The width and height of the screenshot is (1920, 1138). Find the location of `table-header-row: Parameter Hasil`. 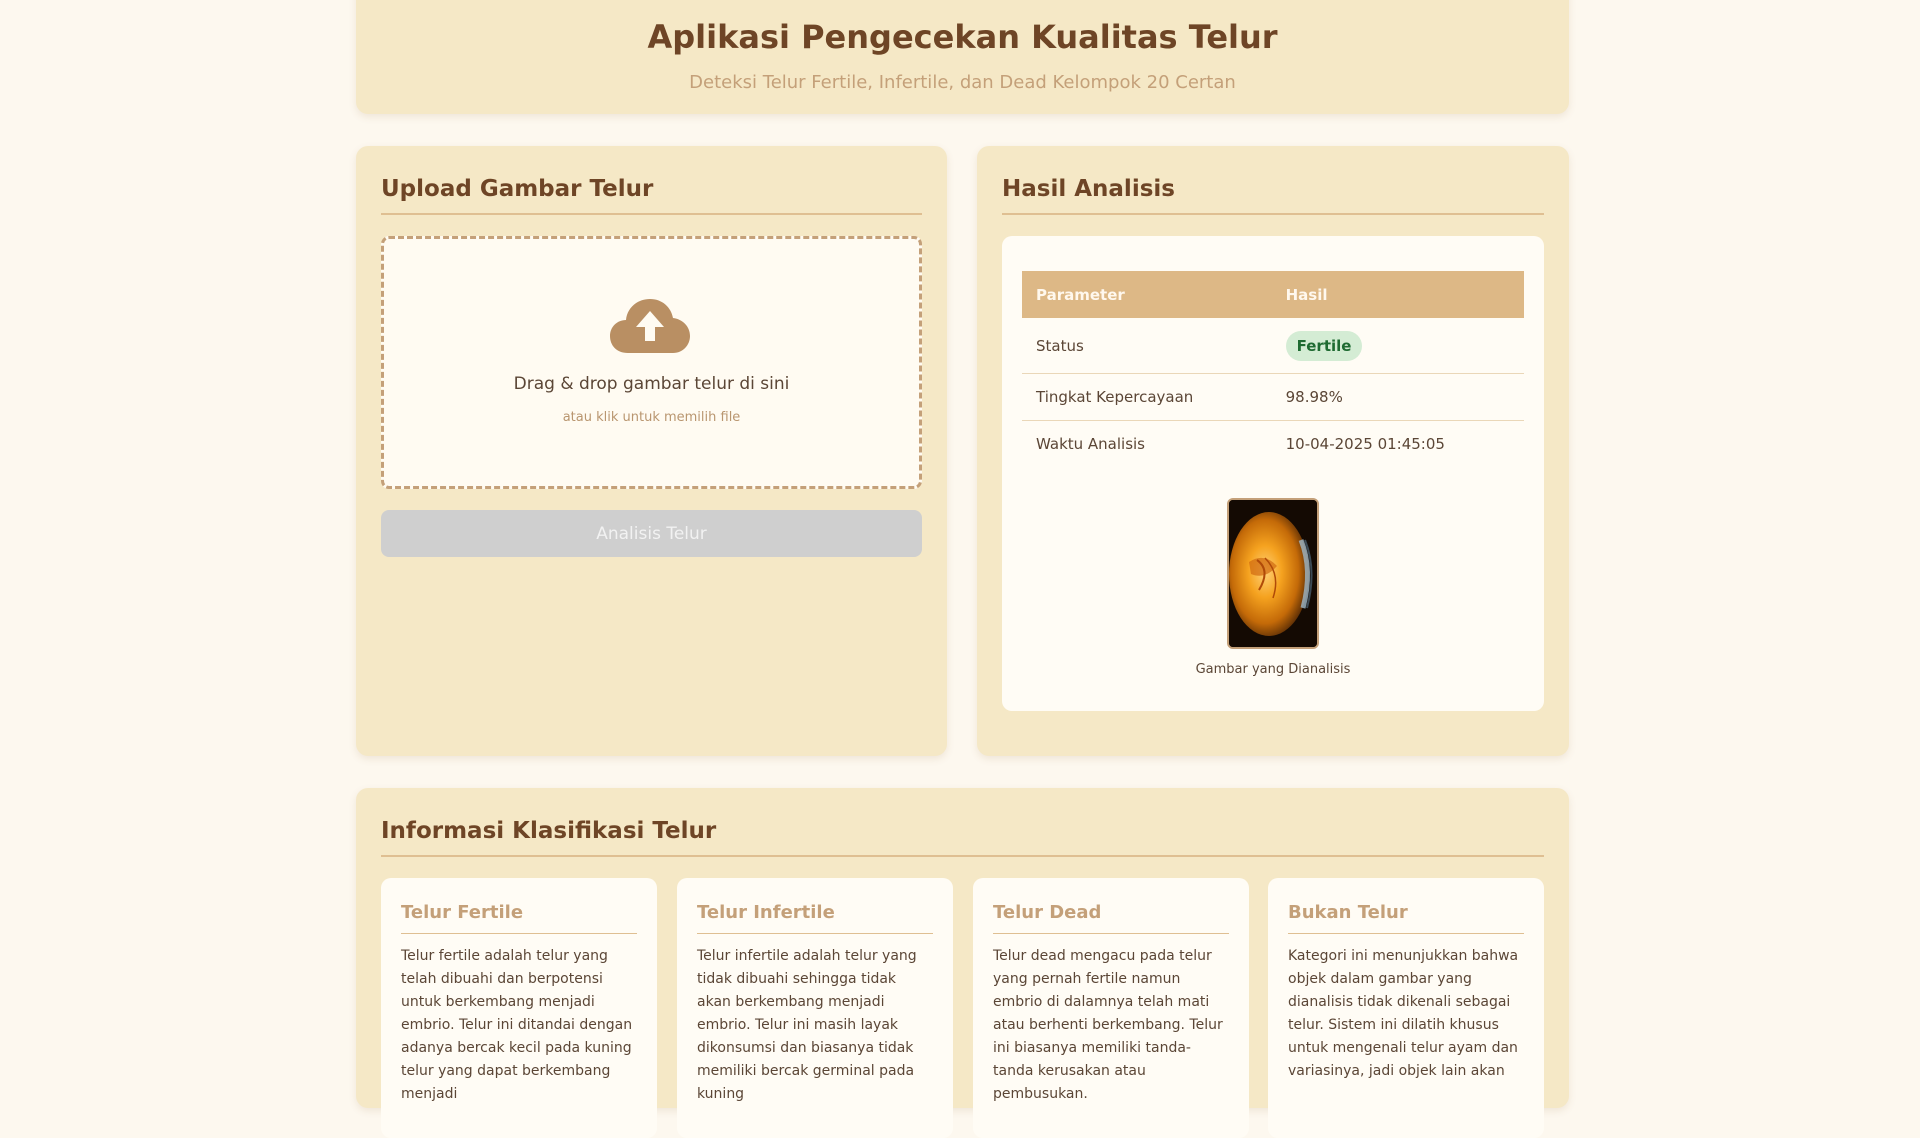

table-header-row: Parameter Hasil is located at coordinates (1273, 294).